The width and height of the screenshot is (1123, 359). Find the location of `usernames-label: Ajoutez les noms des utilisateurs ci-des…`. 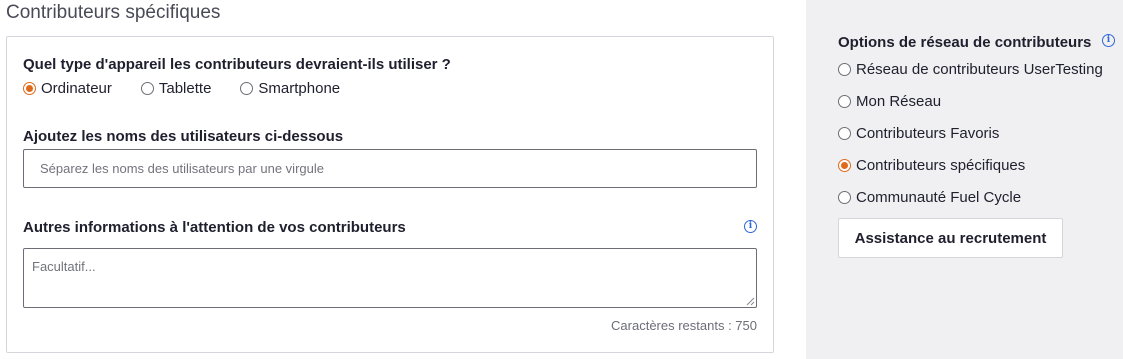

usernames-label: Ajoutez les noms des utilisateurs ci-des… is located at coordinates (183, 136).